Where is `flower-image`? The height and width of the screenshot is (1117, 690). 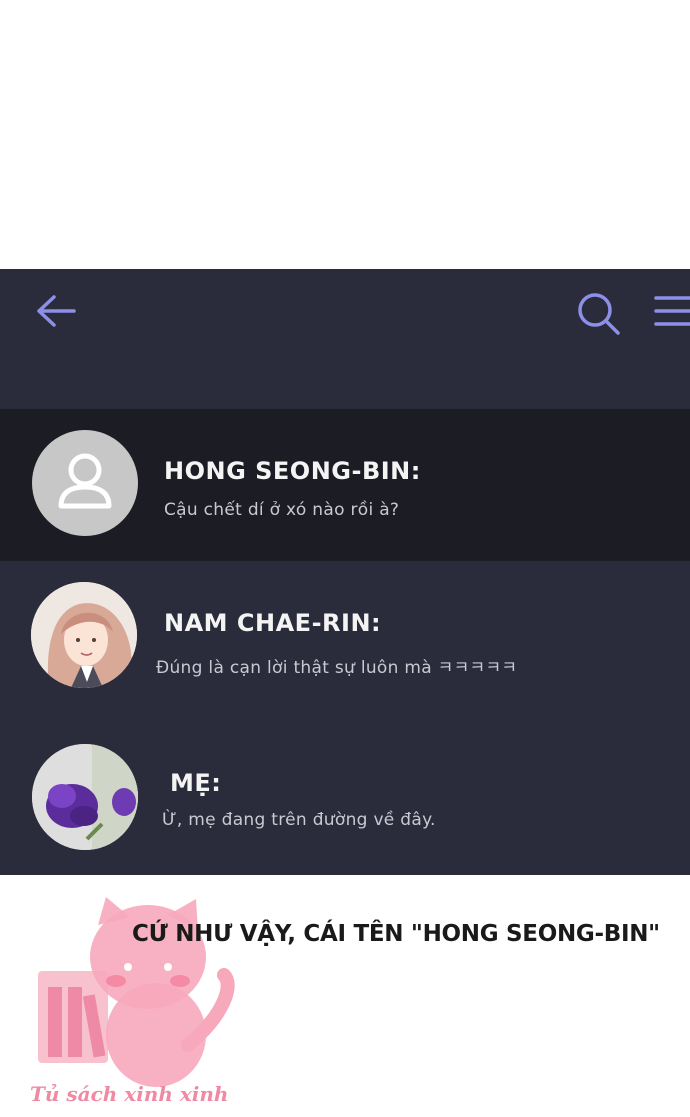 flower-image is located at coordinates (85, 797).